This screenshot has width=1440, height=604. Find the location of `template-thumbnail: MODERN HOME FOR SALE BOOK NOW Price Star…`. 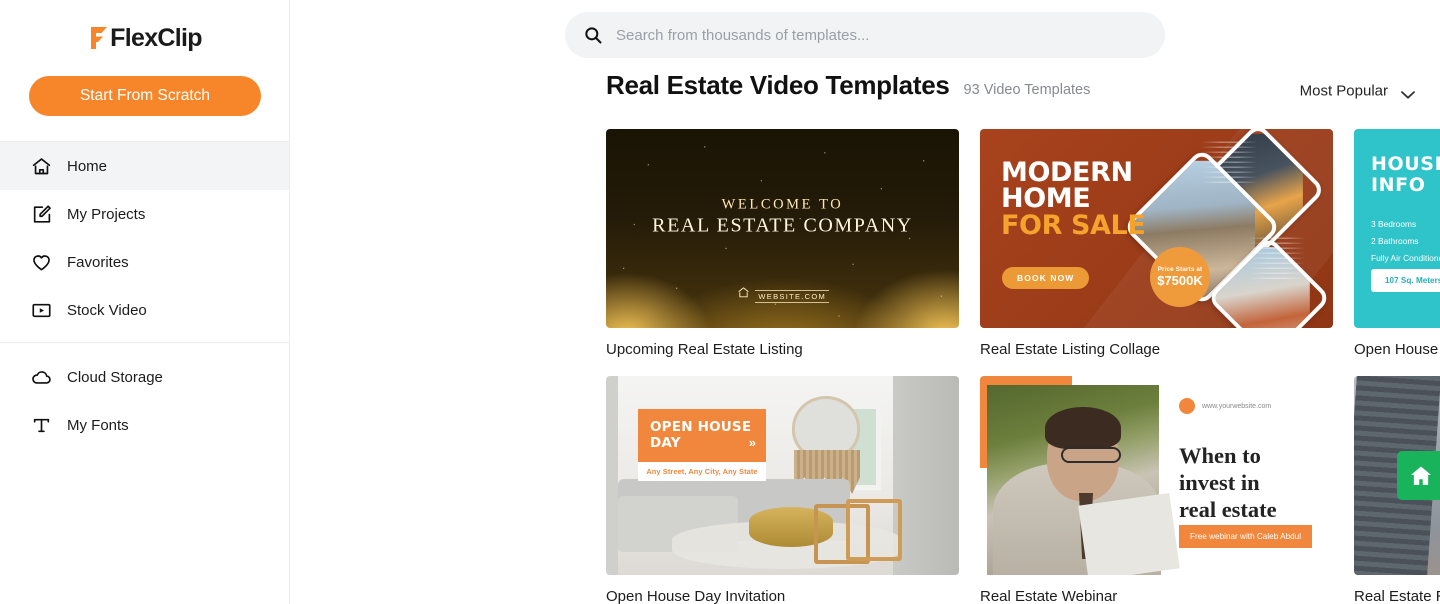

template-thumbnail: MODERN HOME FOR SALE BOOK NOW Price Star… is located at coordinates (1156, 228).